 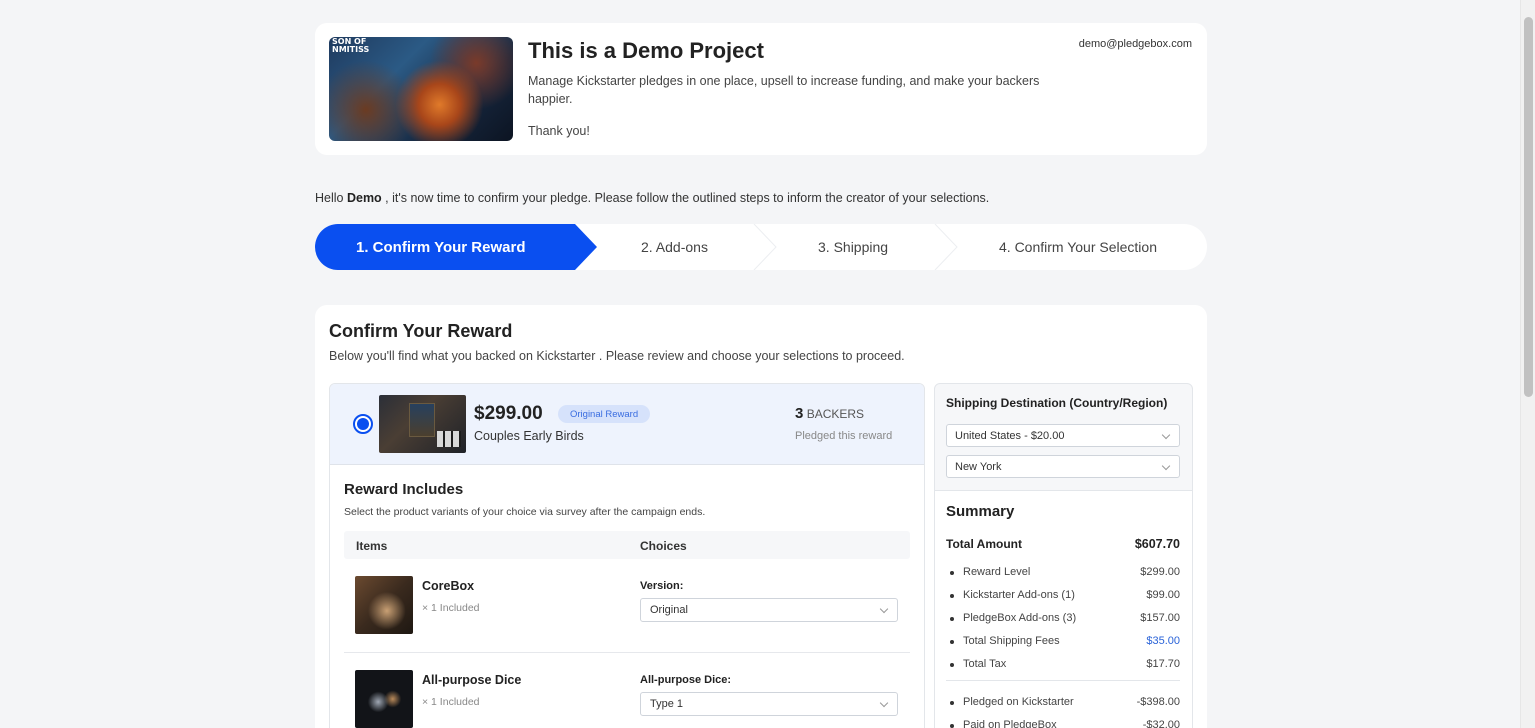 What do you see at coordinates (646, 50) in the screenshot?
I see `project-title: This is a Demo Project` at bounding box center [646, 50].